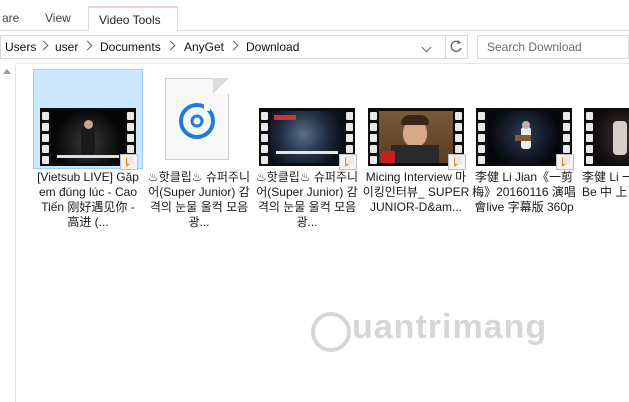 The width and height of the screenshot is (629, 402). I want to click on file-name: 李健 Li 一生所爱 It Be 中 上，是李, so click(605, 184).